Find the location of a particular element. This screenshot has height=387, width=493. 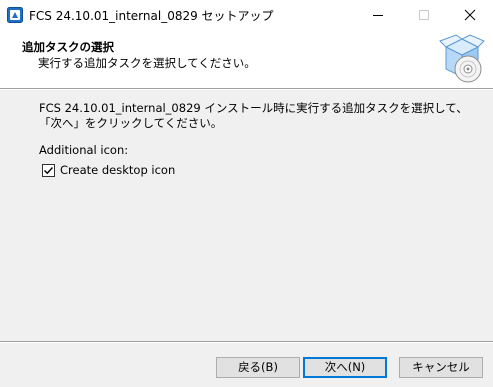

maximize-icon is located at coordinates (424, 15).